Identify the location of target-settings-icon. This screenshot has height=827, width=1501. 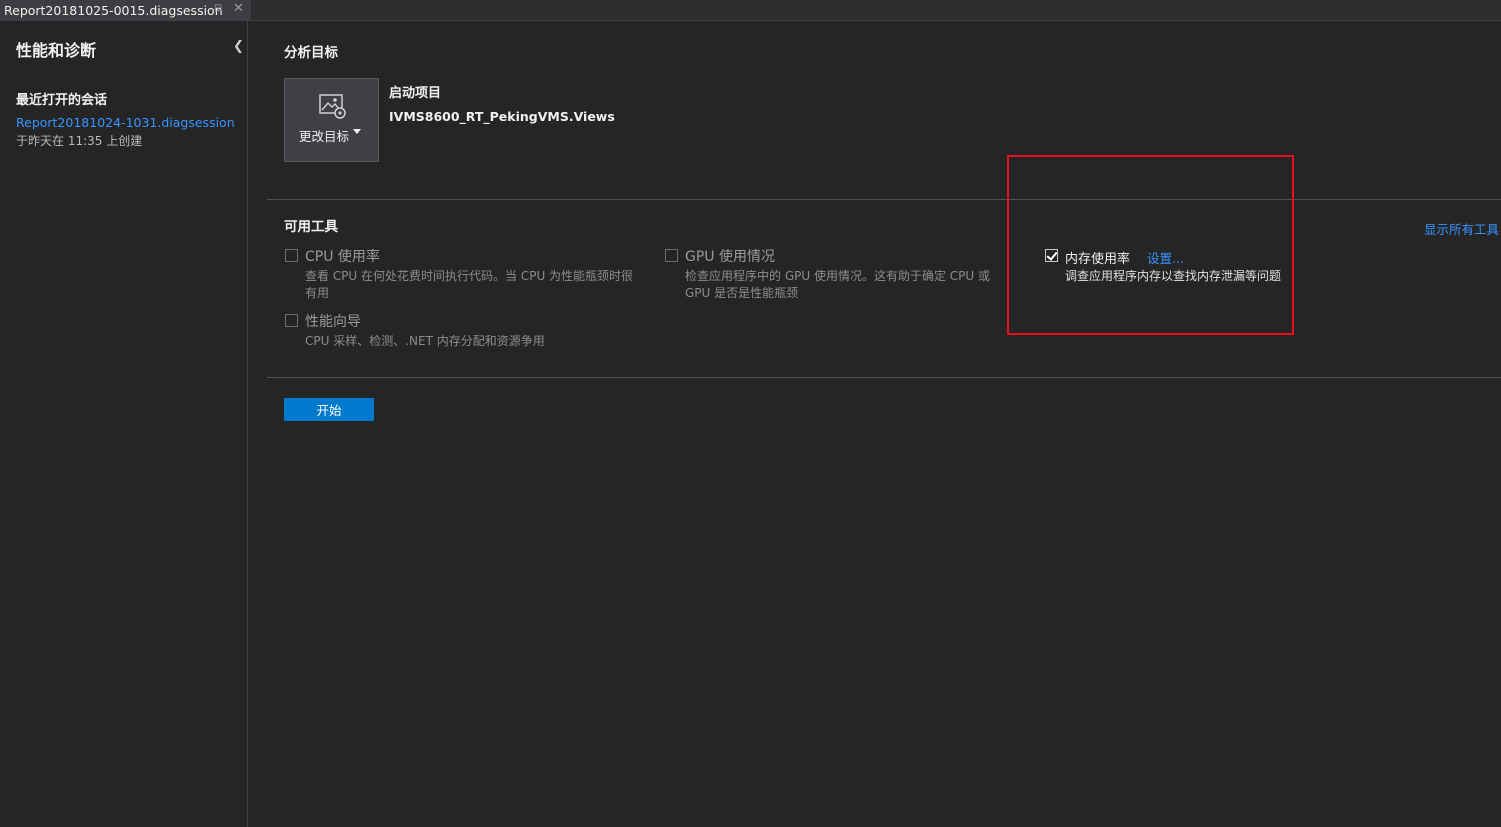
(332, 106).